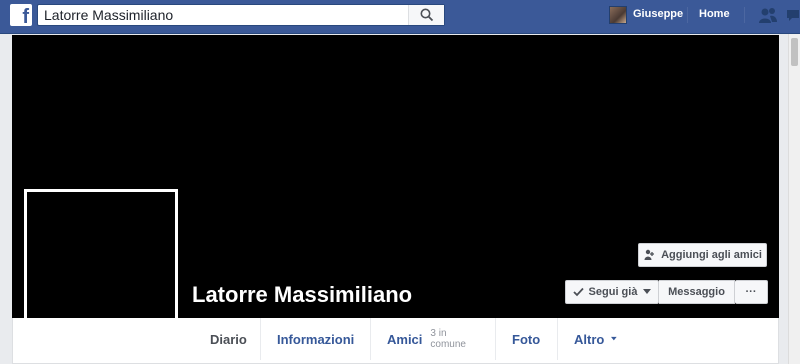  I want to click on search-button, so click(426, 15).